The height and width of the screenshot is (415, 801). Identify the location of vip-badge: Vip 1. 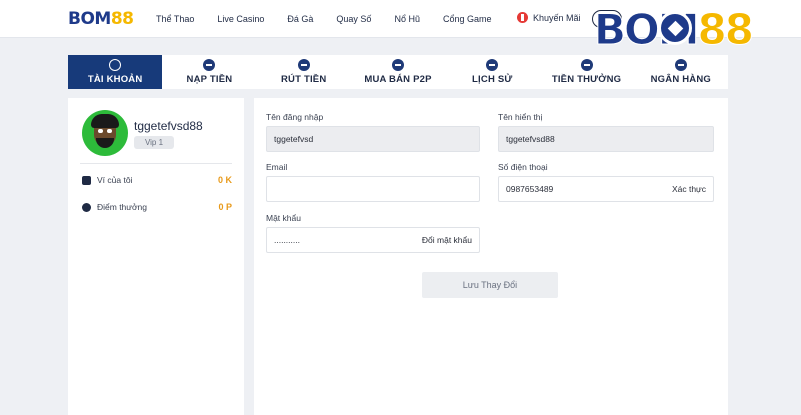
(154, 142).